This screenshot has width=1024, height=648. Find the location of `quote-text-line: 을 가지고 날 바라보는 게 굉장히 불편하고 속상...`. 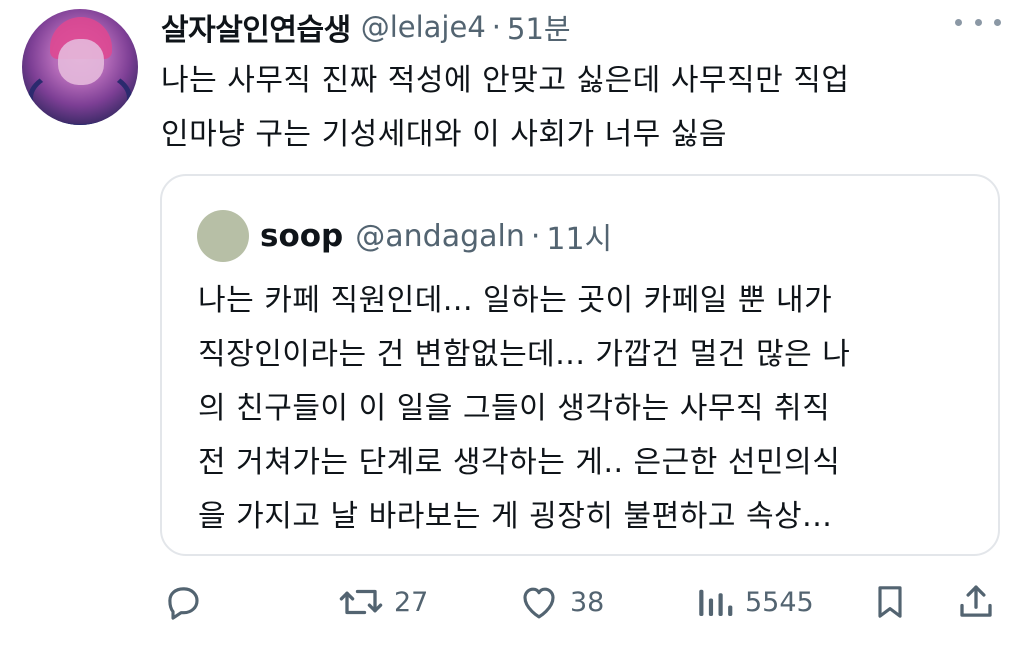

quote-text-line: 을 가지고 날 바라보는 게 굉장히 불편하고 속상... is located at coordinates (515, 516).